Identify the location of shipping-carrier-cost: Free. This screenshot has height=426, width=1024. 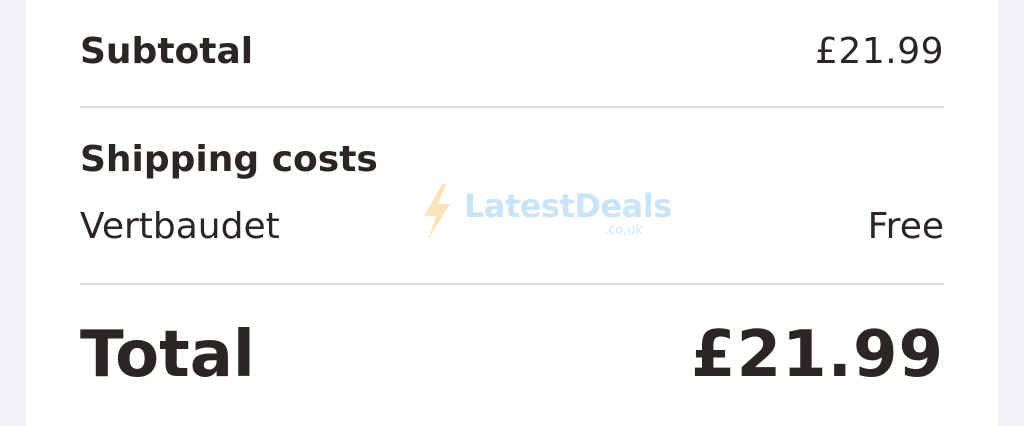
(905, 226).